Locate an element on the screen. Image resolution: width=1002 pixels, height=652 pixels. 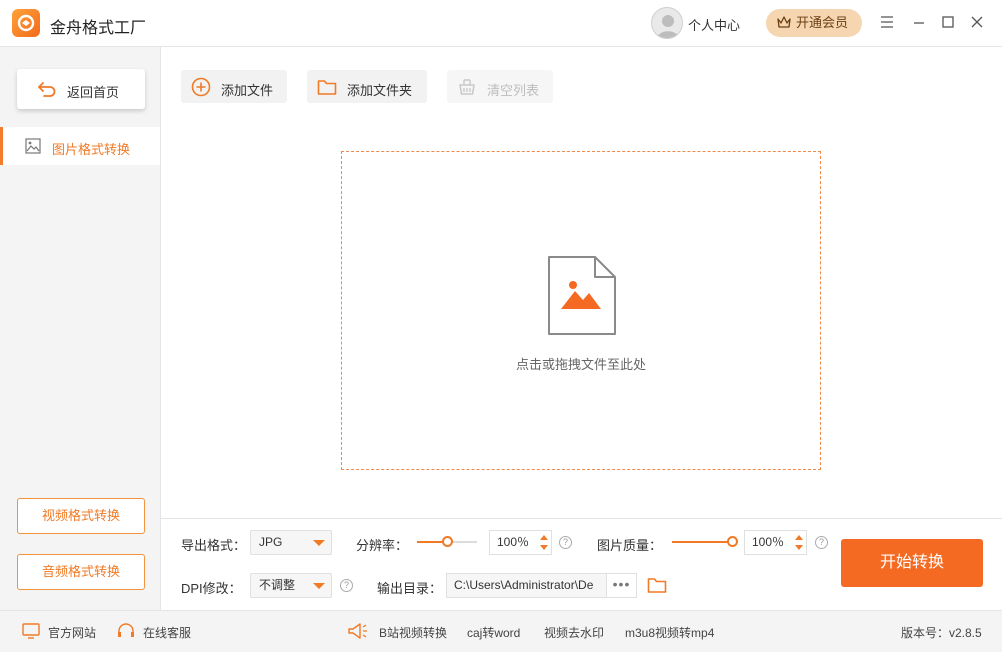
sidebar: 返回首页 图片格式转换 视频格式转换 音频格式转换 is located at coordinates (80, 328).